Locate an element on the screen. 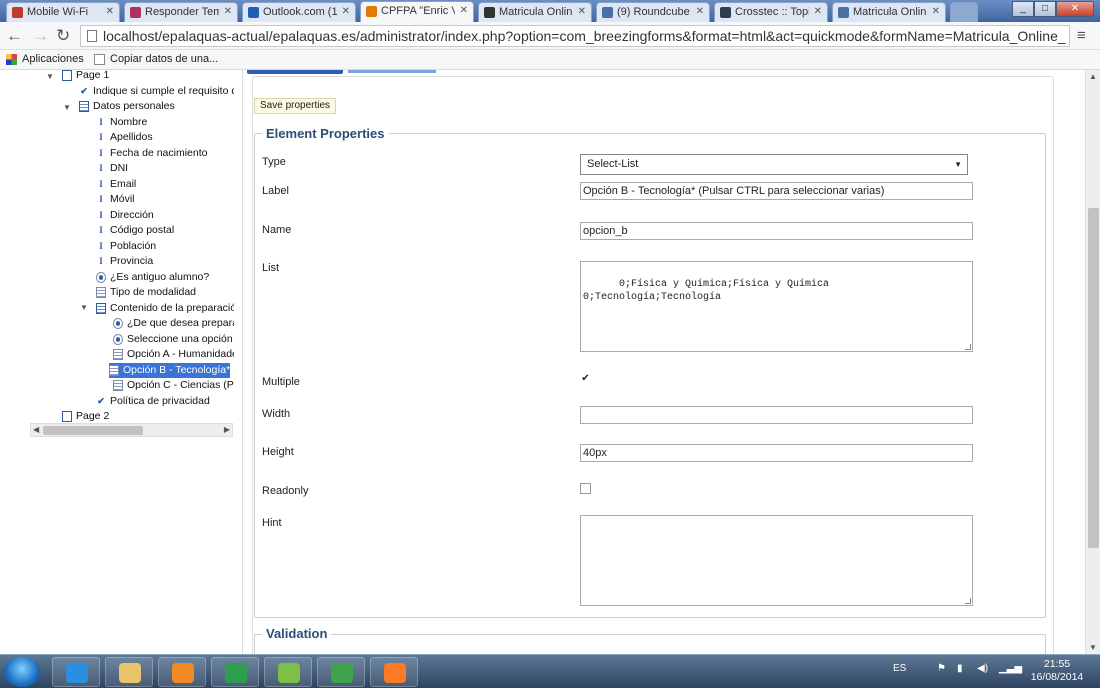 The height and width of the screenshot is (688, 1100). tree-item: I Email is located at coordinates (165, 184).